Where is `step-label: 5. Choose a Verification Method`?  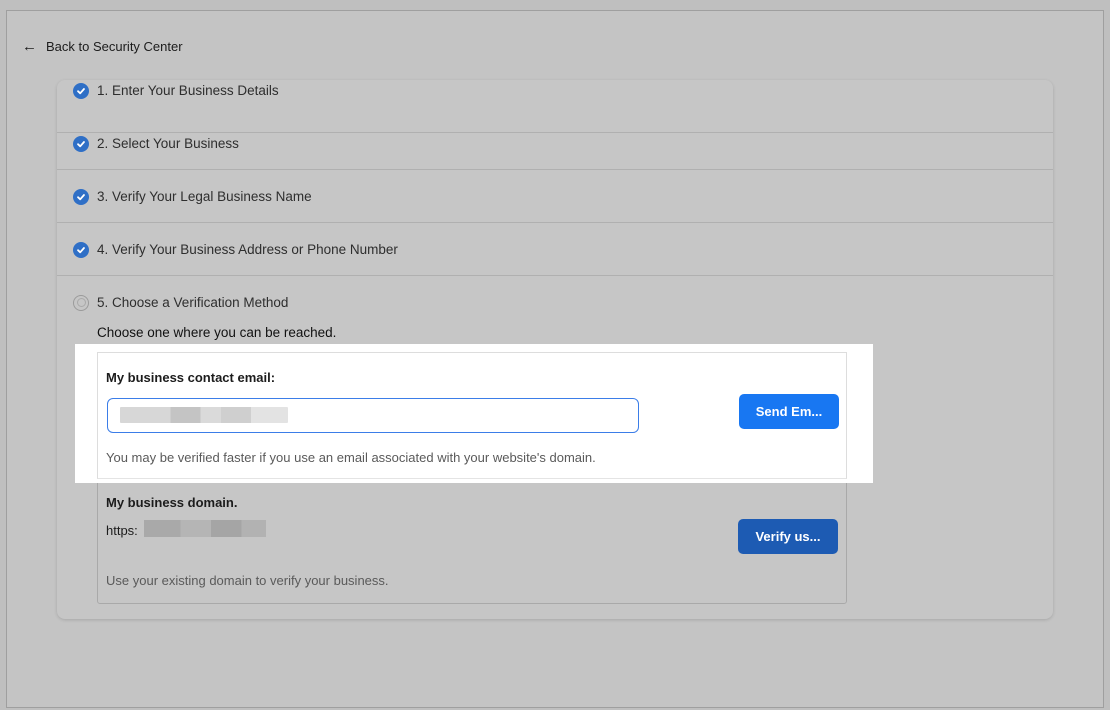
step-label: 5. Choose a Verification Method is located at coordinates (193, 302).